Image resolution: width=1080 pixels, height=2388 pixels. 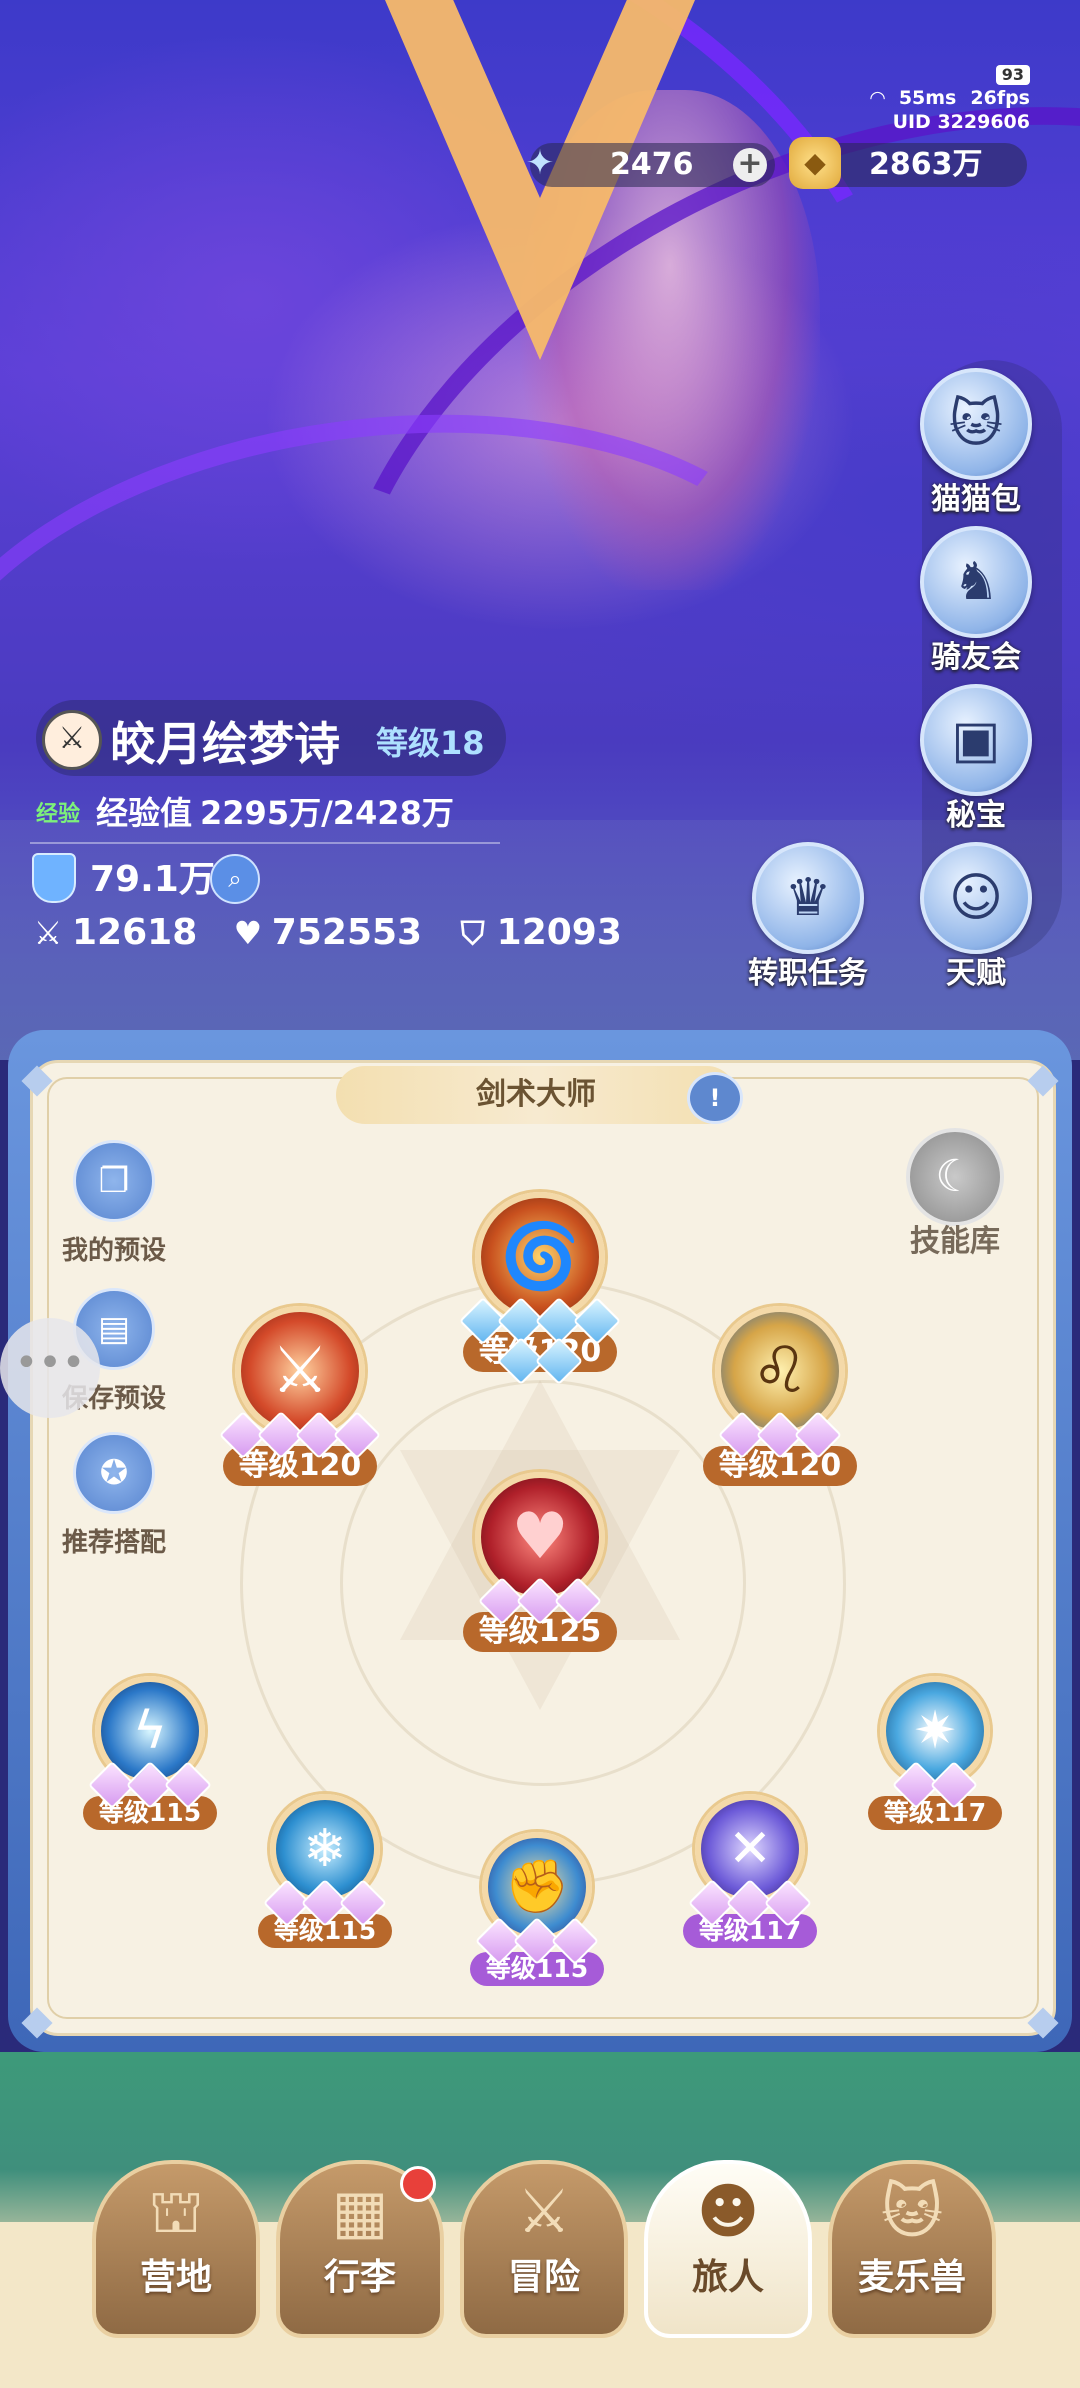 What do you see at coordinates (113, 1543) in the screenshot?
I see `recommended-build-label: 推荐搭配` at bounding box center [113, 1543].